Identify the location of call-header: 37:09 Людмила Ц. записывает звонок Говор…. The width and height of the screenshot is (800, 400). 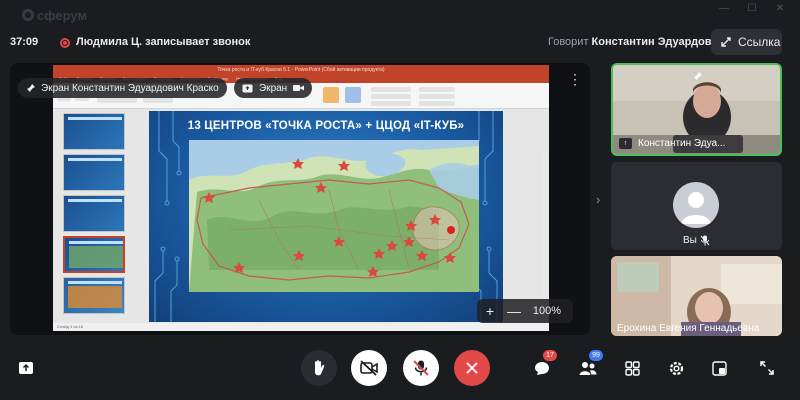
(400, 43).